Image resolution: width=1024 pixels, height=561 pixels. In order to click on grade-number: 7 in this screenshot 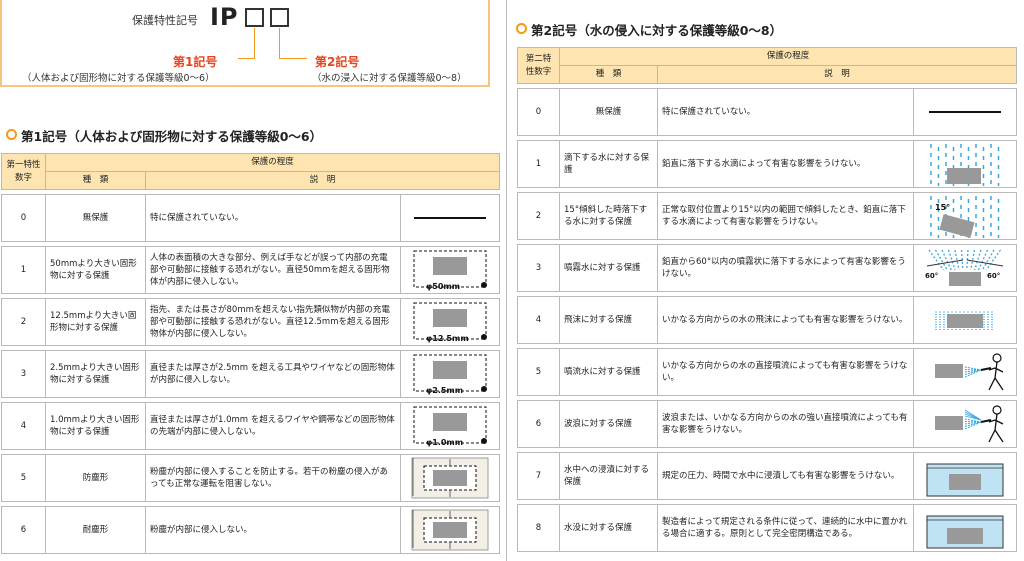, I will do `click(538, 476)`.